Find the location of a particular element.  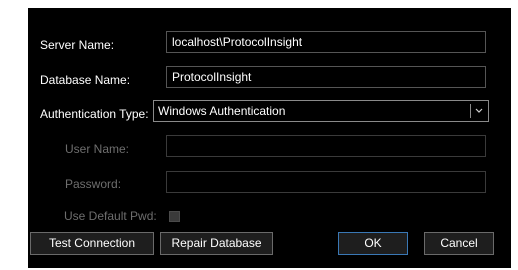

repair-database-button: Repair Database is located at coordinates (216, 243).